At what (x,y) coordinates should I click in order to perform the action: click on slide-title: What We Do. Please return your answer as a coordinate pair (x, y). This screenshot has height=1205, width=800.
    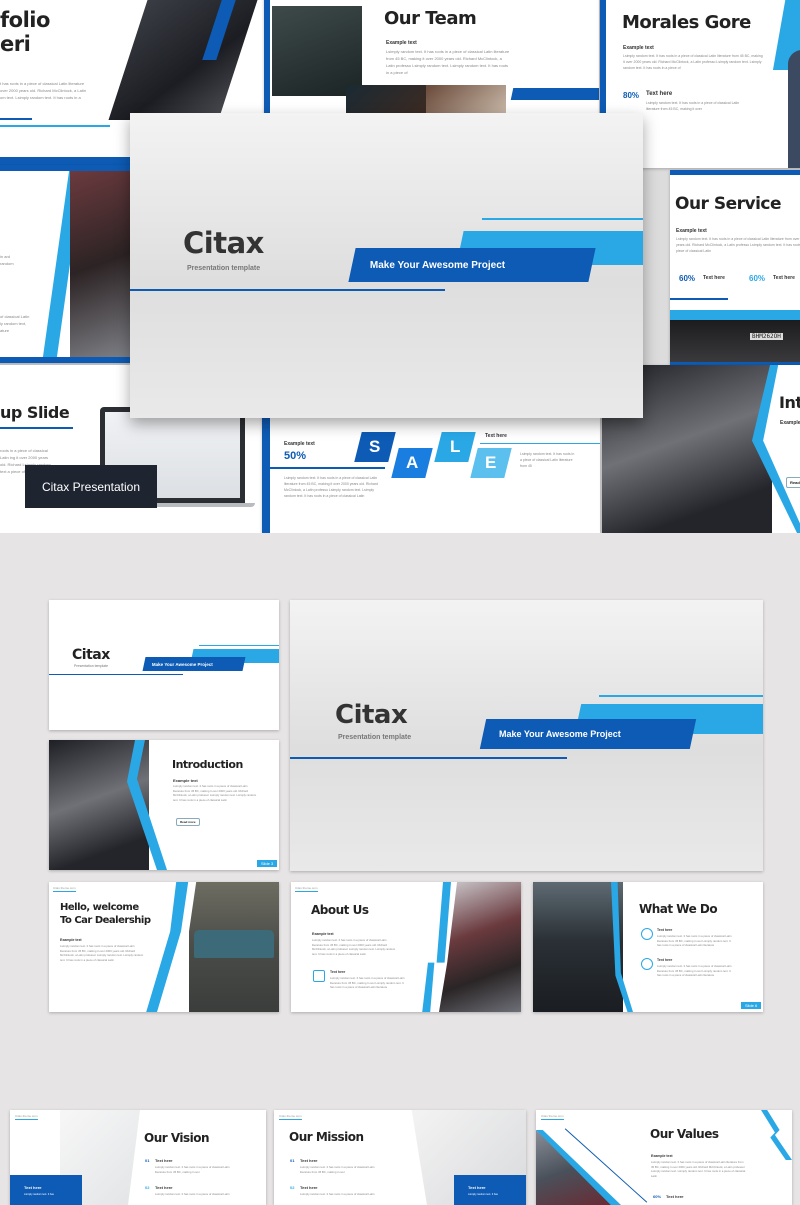
    Looking at the image, I should click on (678, 909).